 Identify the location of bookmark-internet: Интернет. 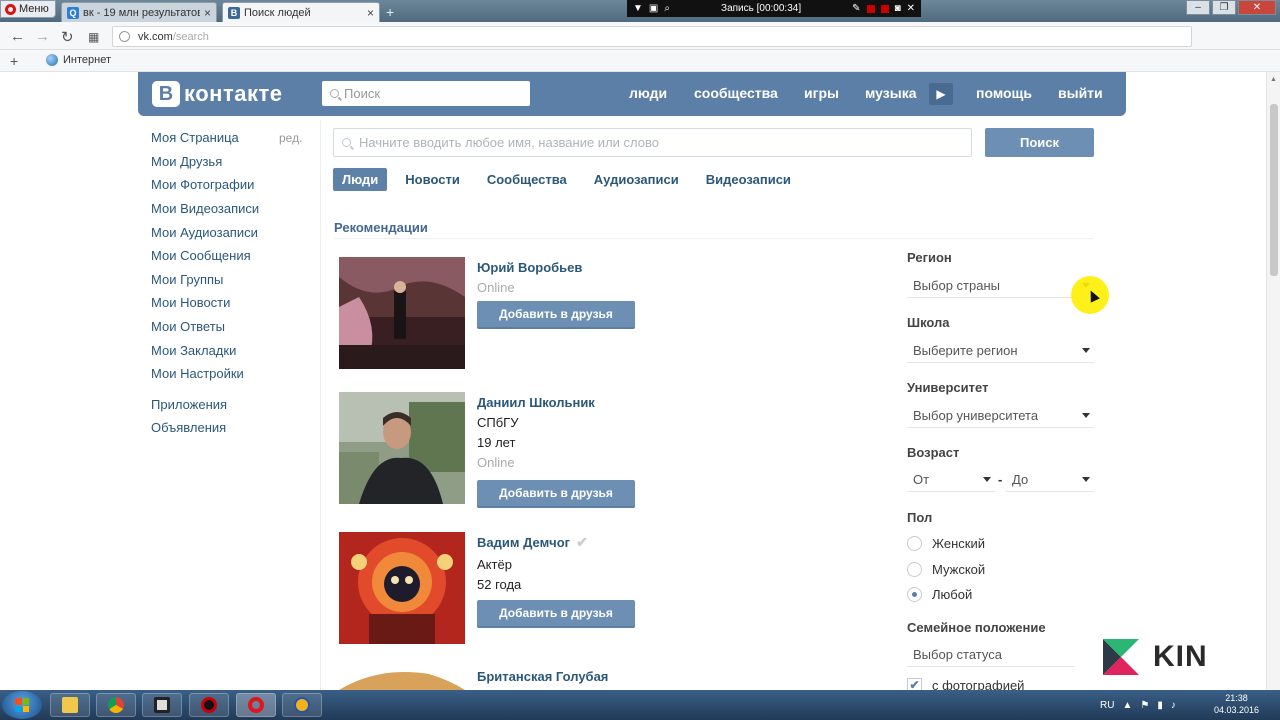
(78, 60).